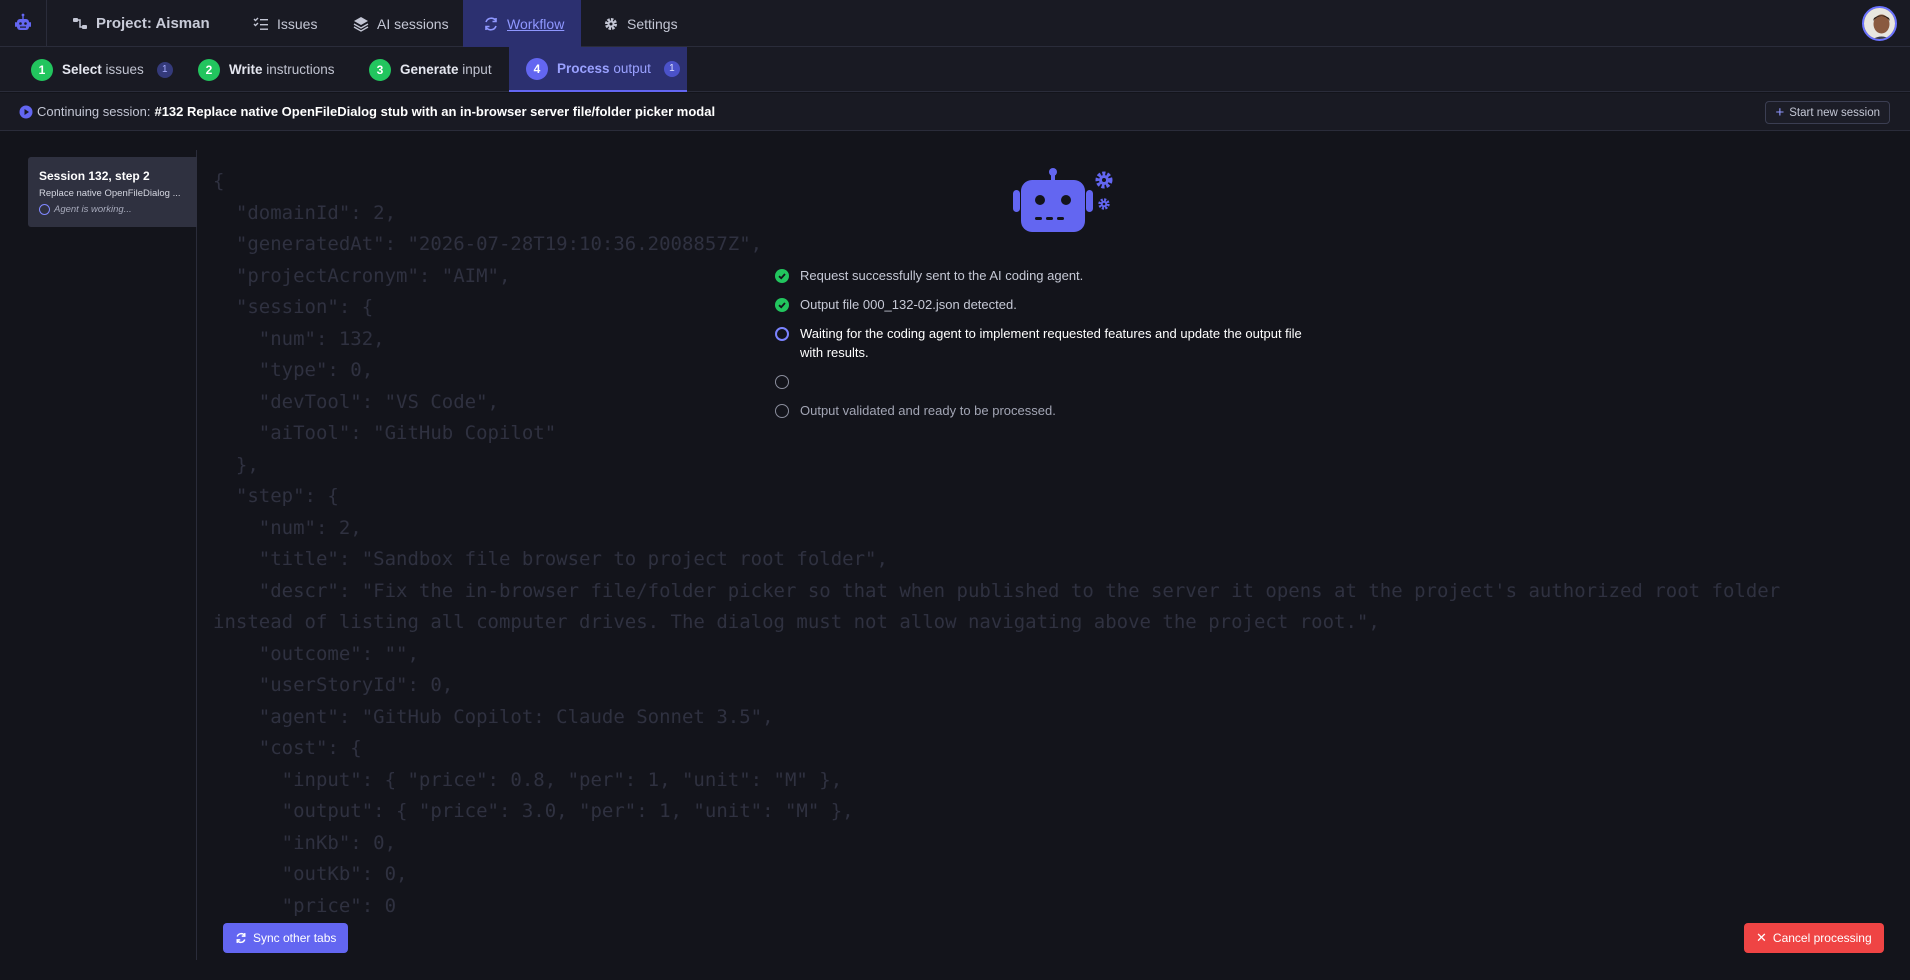  I want to click on session-card-title: Session 132, step 2, so click(94, 176).